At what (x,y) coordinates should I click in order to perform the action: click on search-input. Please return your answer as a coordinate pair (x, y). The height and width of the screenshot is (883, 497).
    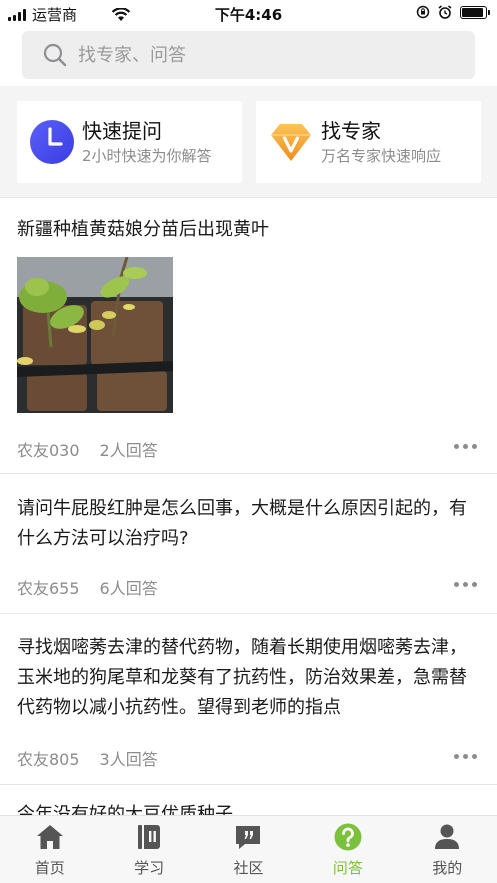
    Looking at the image, I should click on (258, 55).